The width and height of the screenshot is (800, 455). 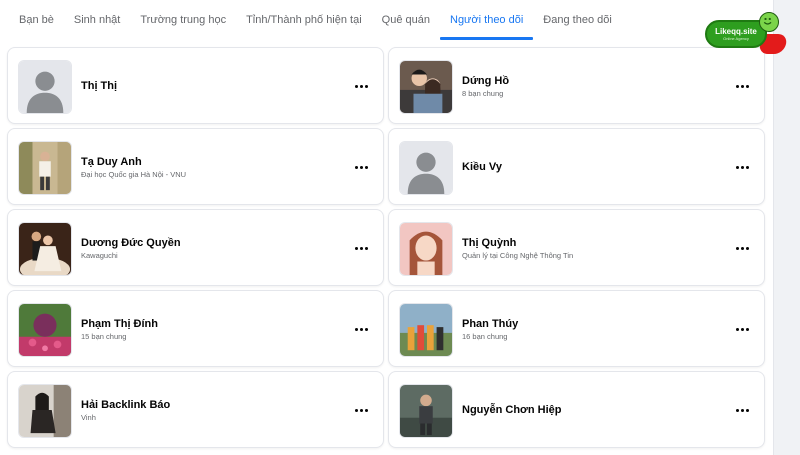 I want to click on follower-card: Thị Thị, so click(x=195, y=85).